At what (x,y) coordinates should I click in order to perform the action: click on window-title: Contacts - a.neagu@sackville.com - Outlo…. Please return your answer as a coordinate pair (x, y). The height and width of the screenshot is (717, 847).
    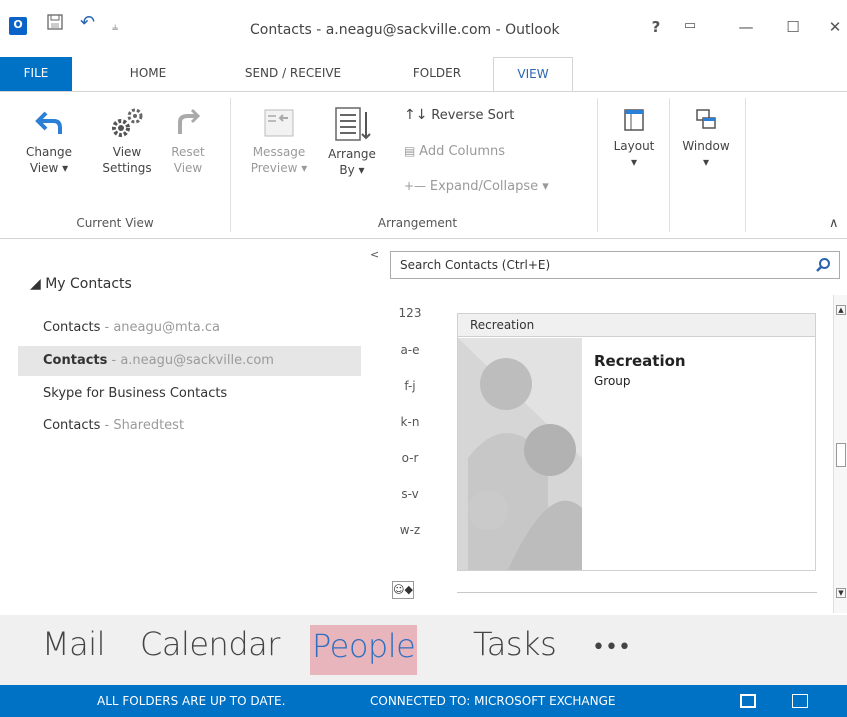
    Looking at the image, I should click on (405, 30).